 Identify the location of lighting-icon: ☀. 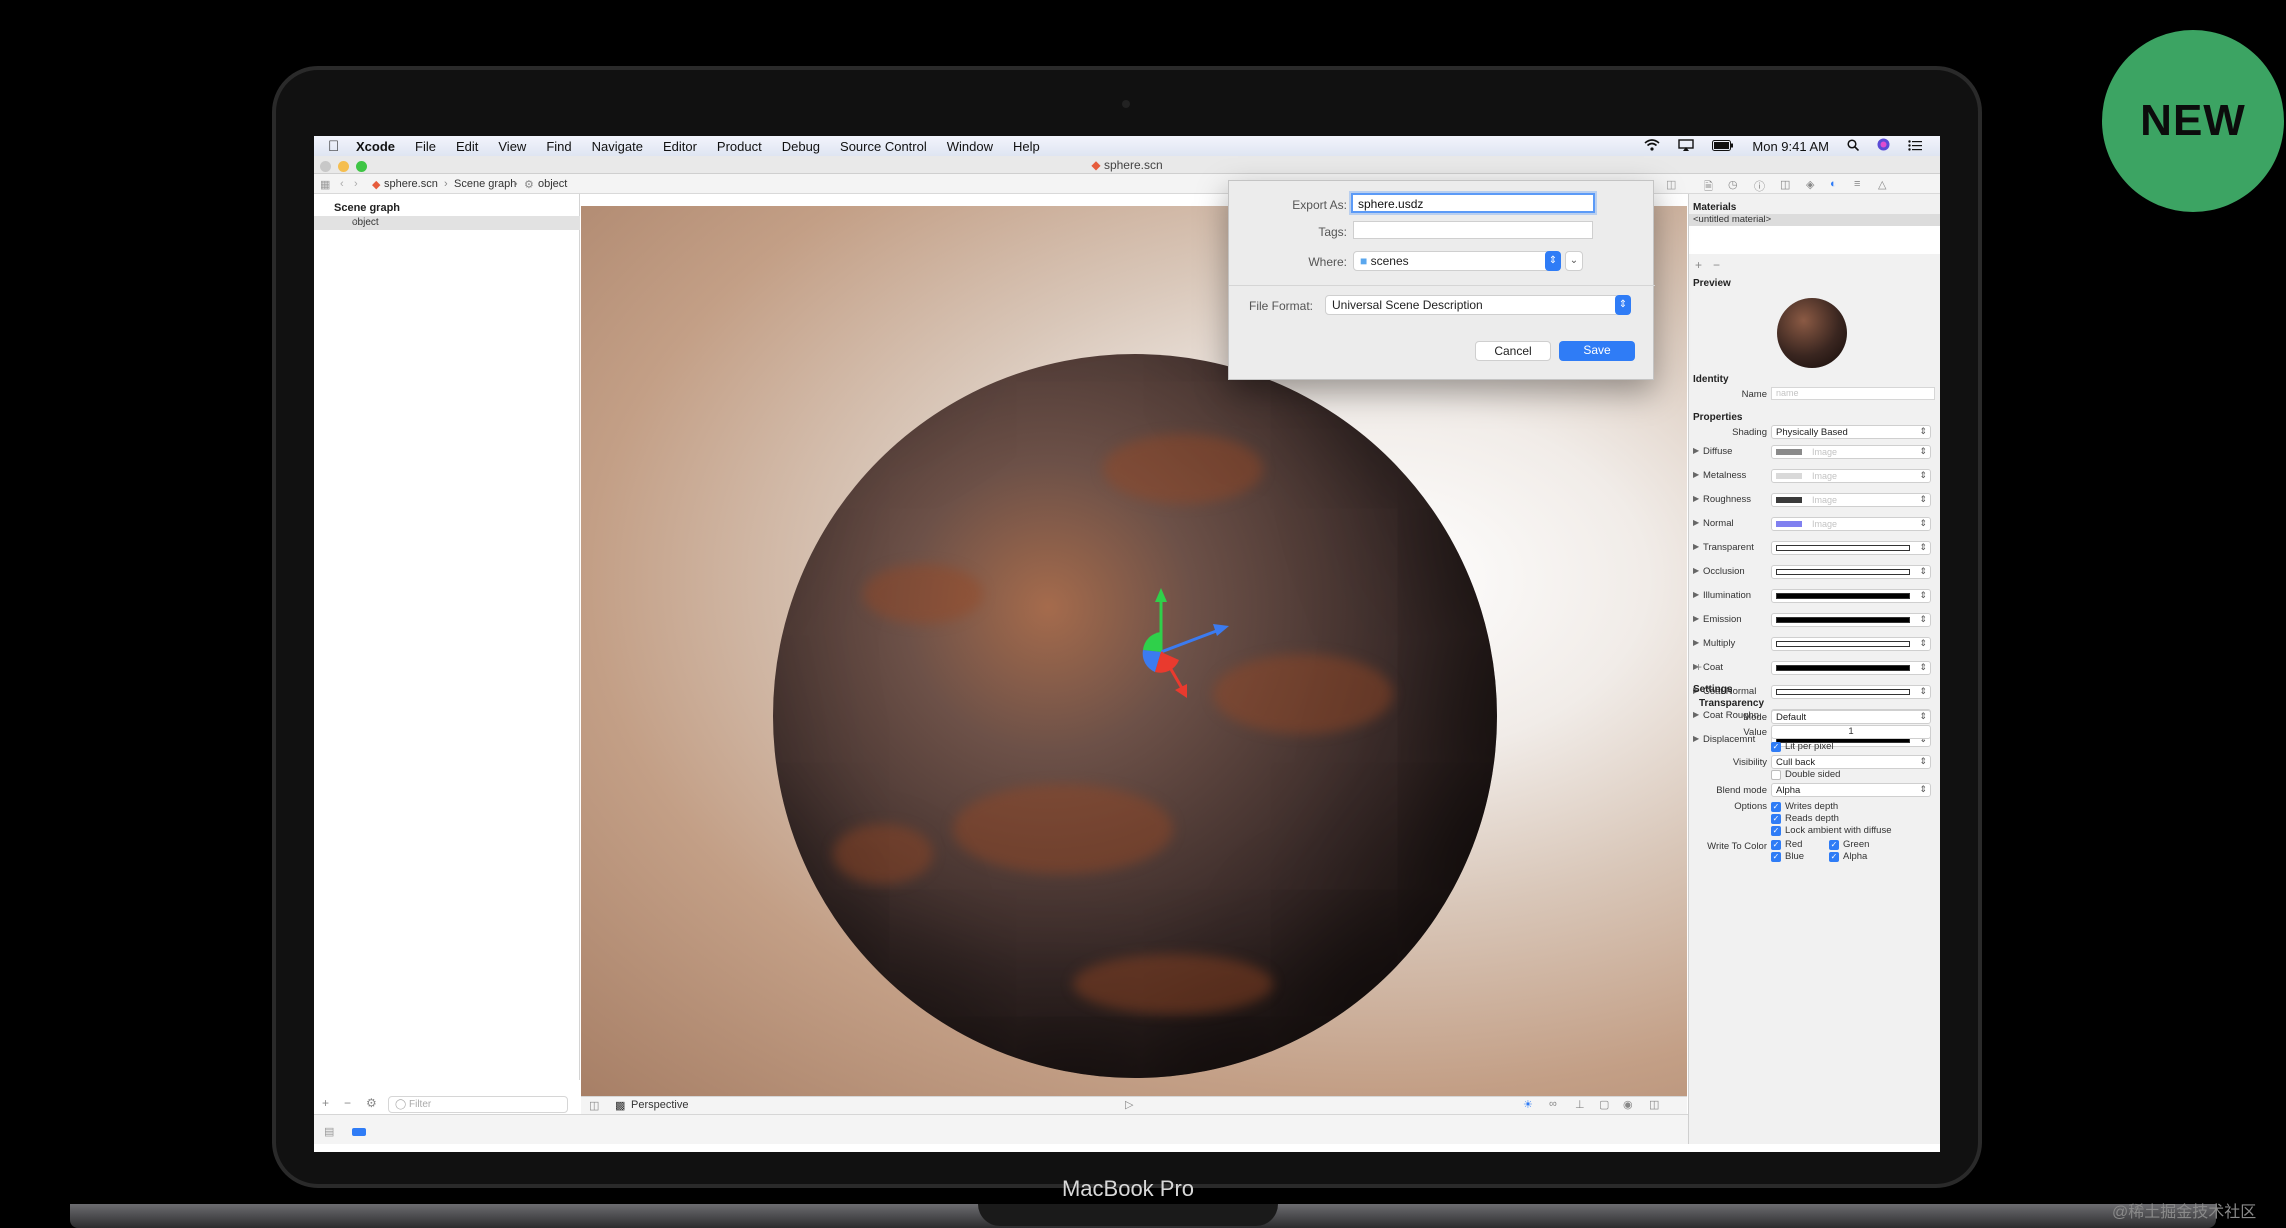
(1528, 1104).